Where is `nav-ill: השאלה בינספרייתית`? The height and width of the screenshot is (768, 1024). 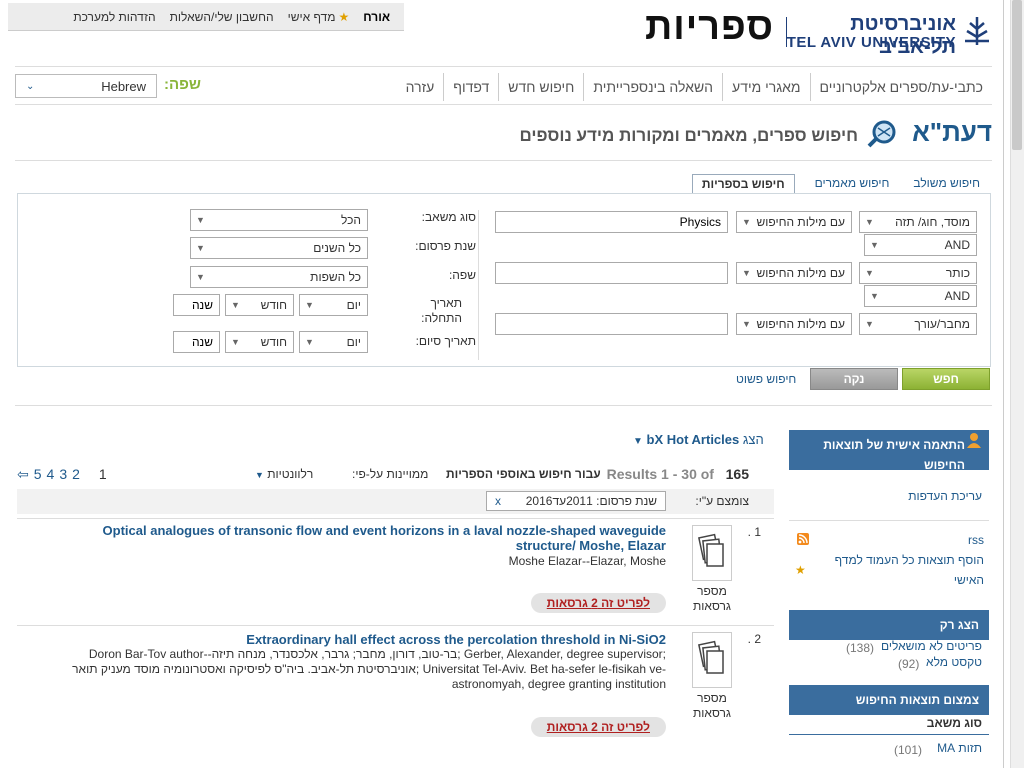 nav-ill: השאלה בינספרייתית is located at coordinates (652, 87).